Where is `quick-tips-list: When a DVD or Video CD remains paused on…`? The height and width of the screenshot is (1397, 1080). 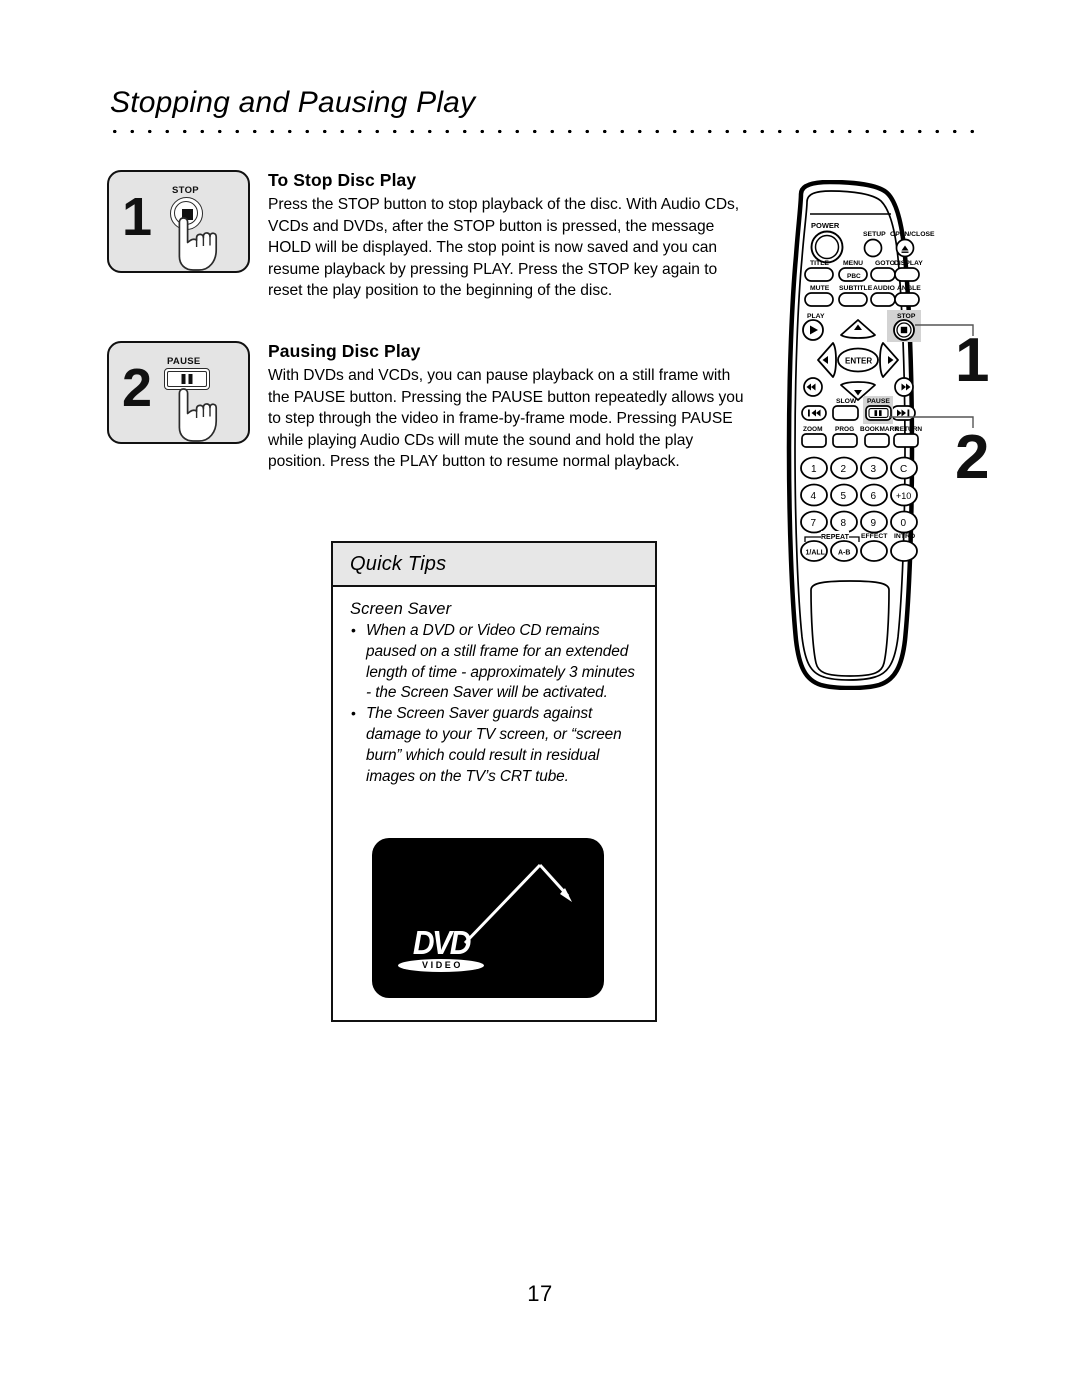 quick-tips-list: When a DVD or Video CD remains paused on… is located at coordinates (495, 703).